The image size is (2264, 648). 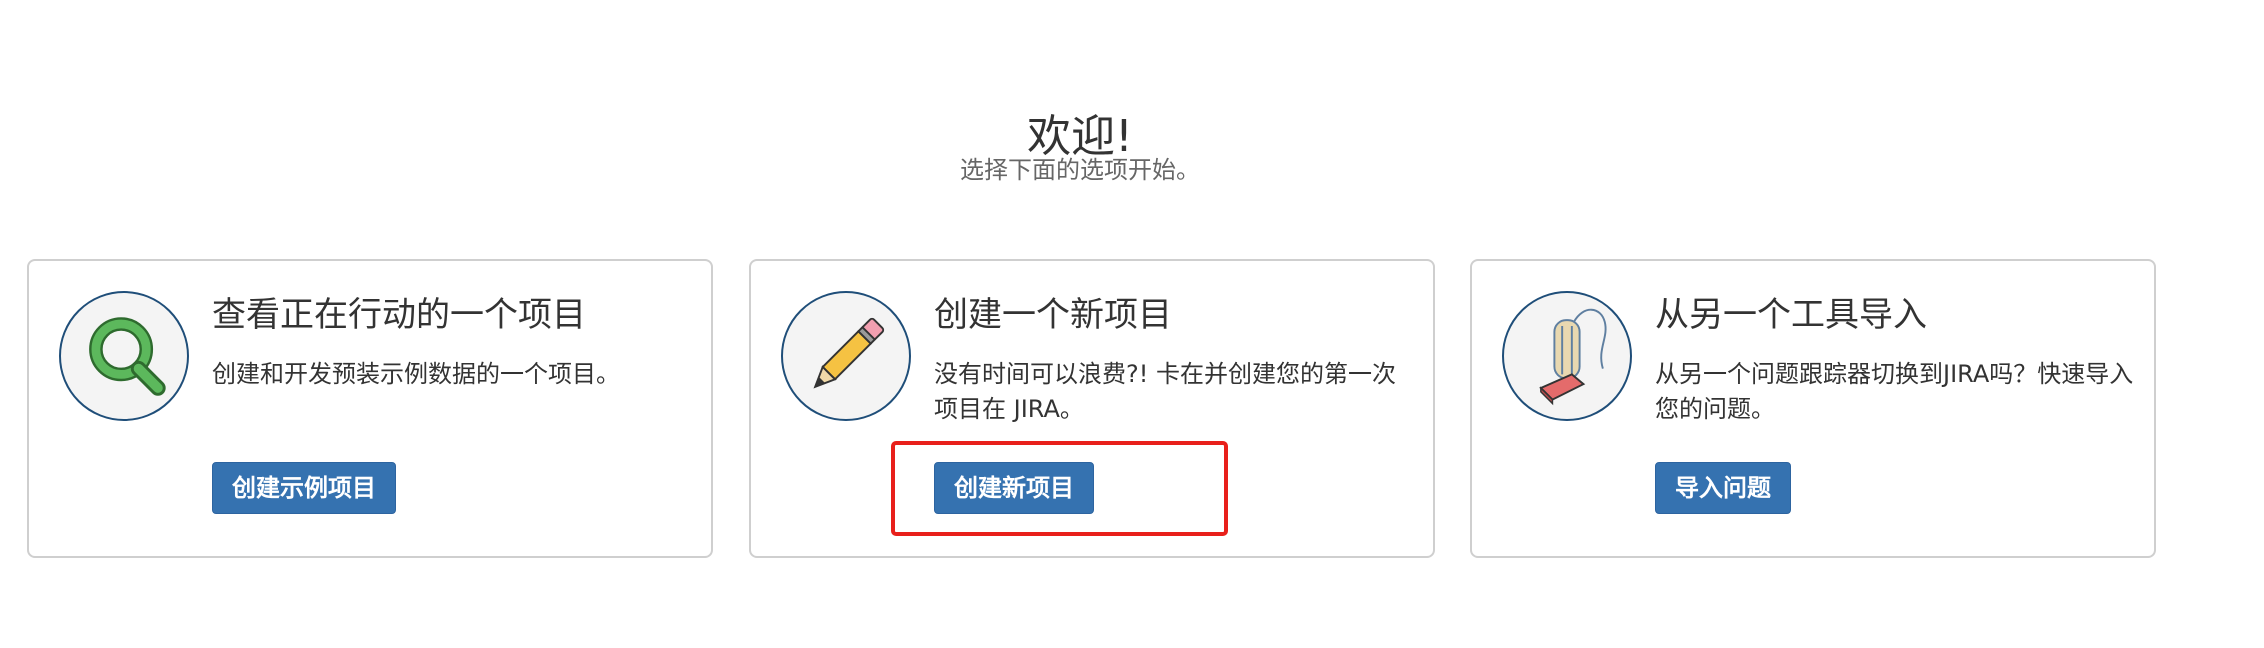 What do you see at coordinates (1053, 315) in the screenshot?
I see `card-title: 创建一个新项目` at bounding box center [1053, 315].